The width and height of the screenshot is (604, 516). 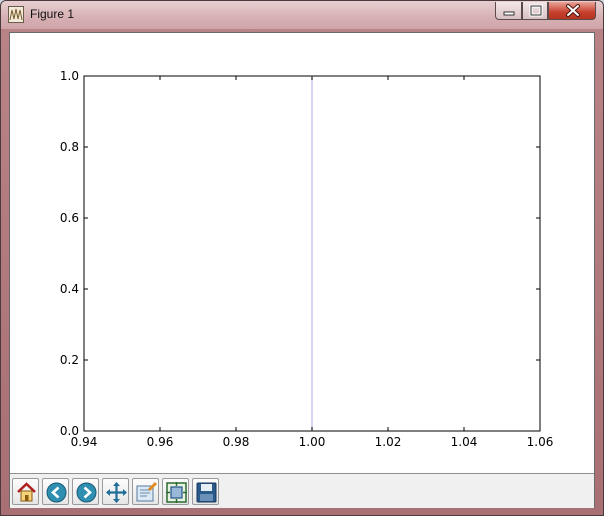 I want to click on home-button, so click(x=25, y=491).